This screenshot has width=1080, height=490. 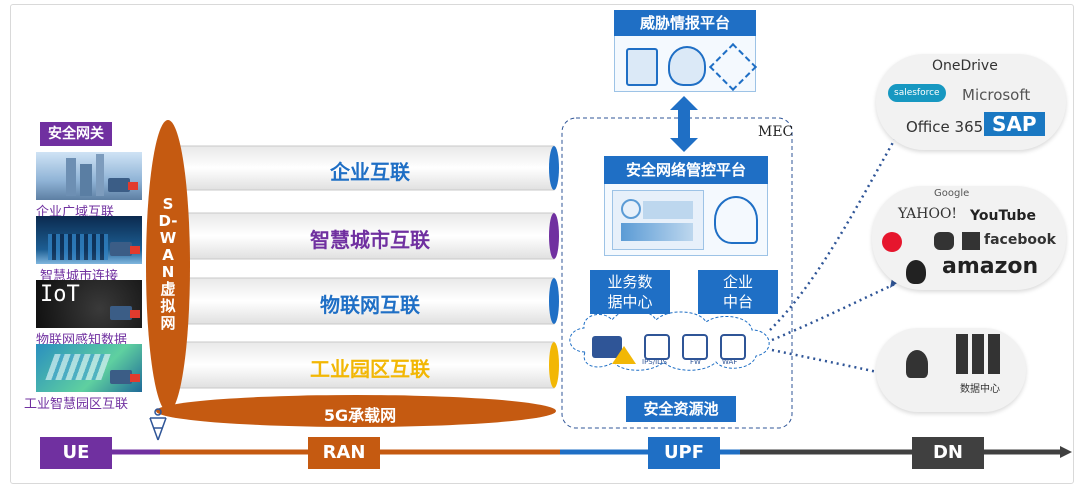 I want to click on onedrive-logo: OneDrive, so click(x=965, y=66).